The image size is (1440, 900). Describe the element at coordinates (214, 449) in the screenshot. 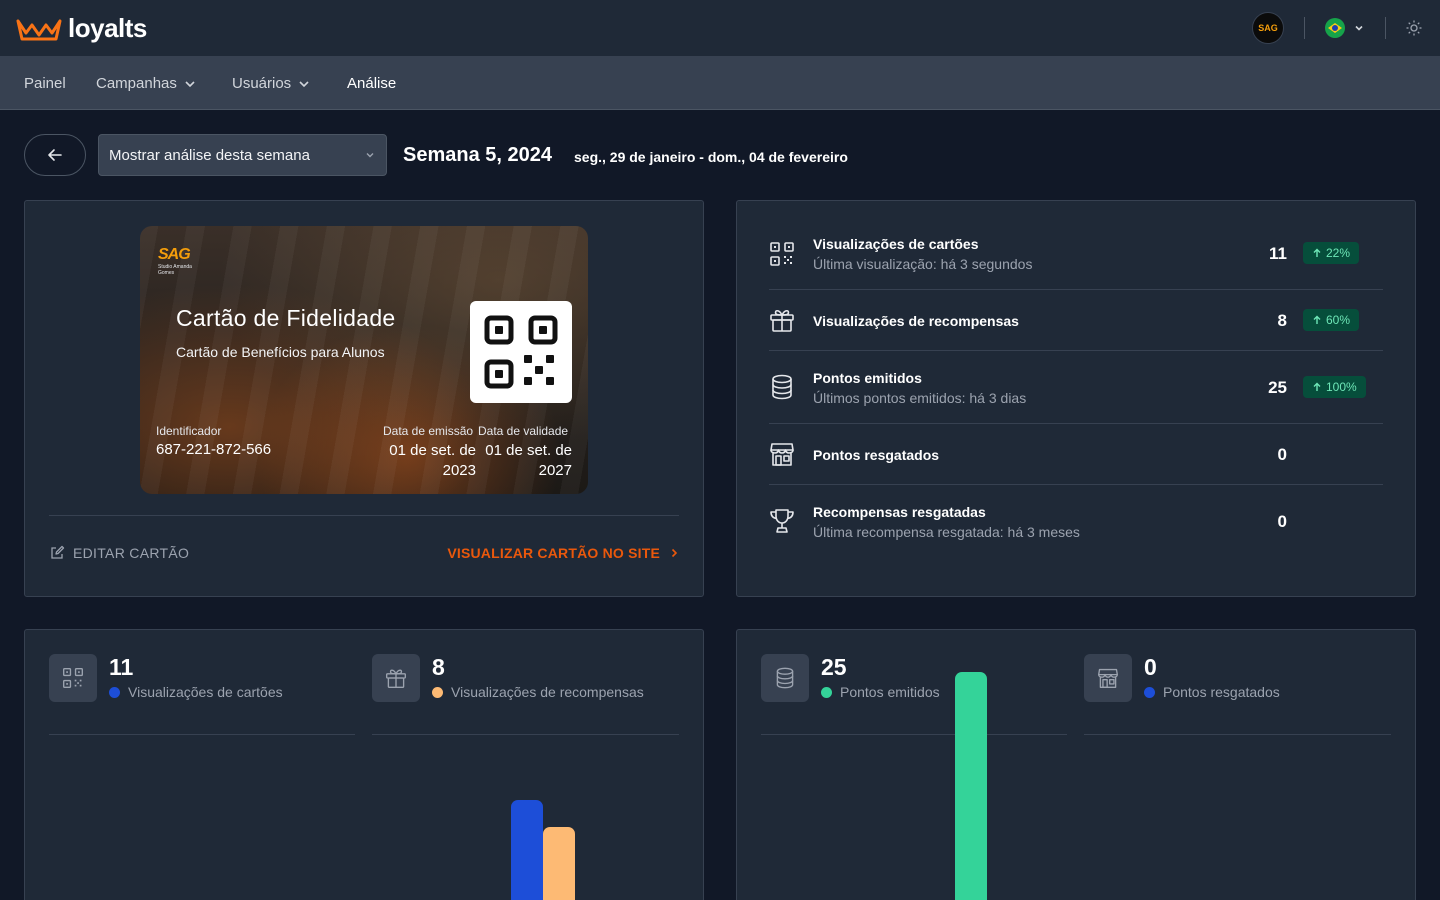

I see `card-id-value: 687-221-872-566` at that location.